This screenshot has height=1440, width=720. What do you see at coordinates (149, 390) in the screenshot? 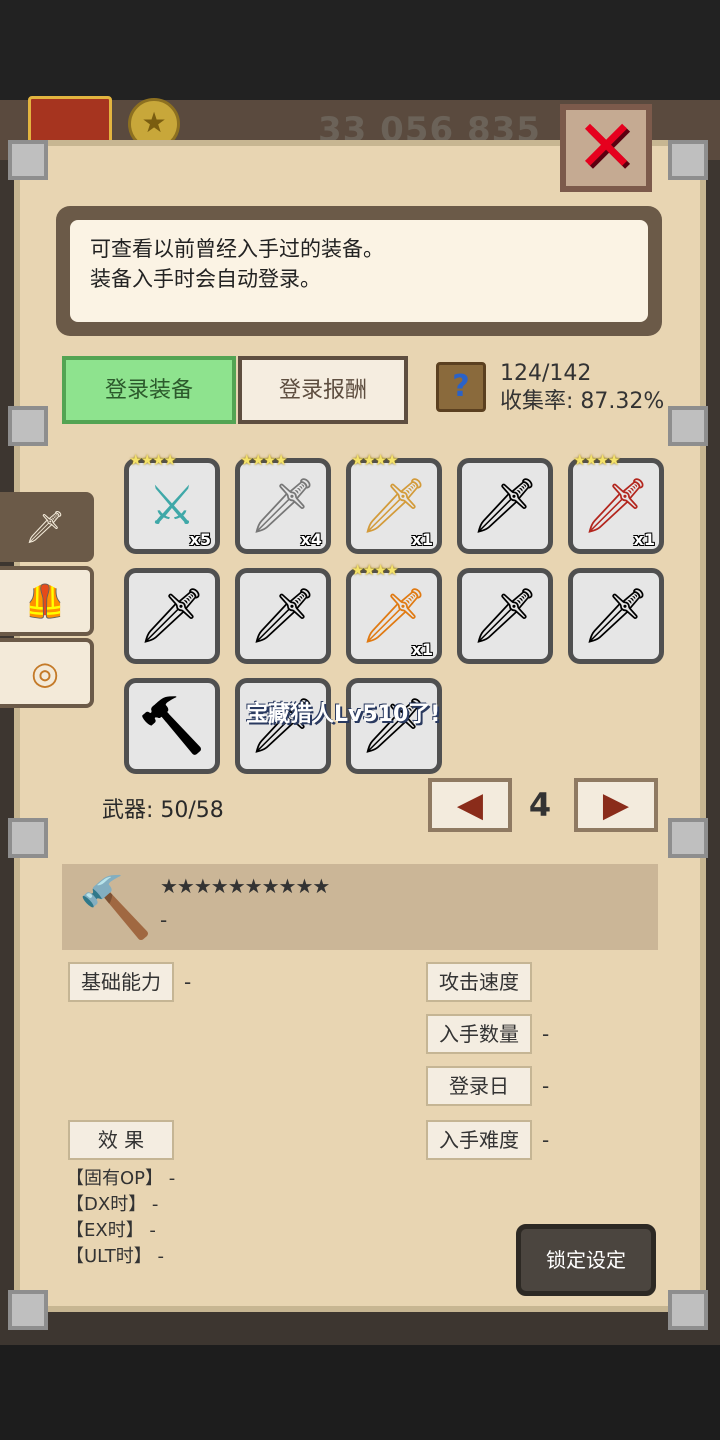
I see `tab-registered-equipment: 登录装备` at bounding box center [149, 390].